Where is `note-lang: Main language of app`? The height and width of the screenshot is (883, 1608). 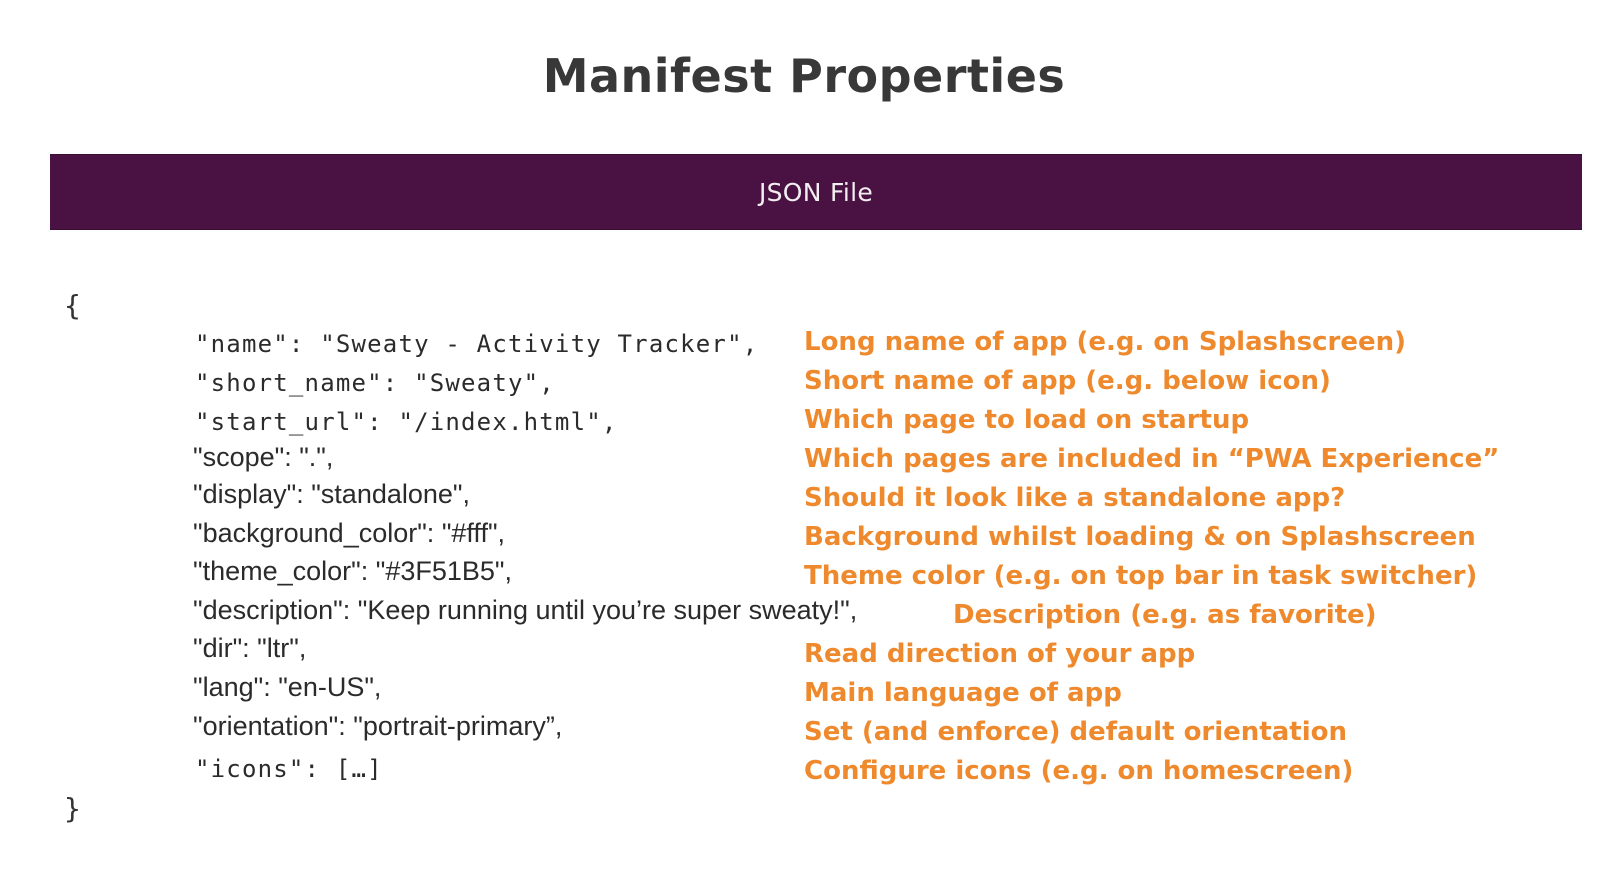
note-lang: Main language of app is located at coordinates (963, 693).